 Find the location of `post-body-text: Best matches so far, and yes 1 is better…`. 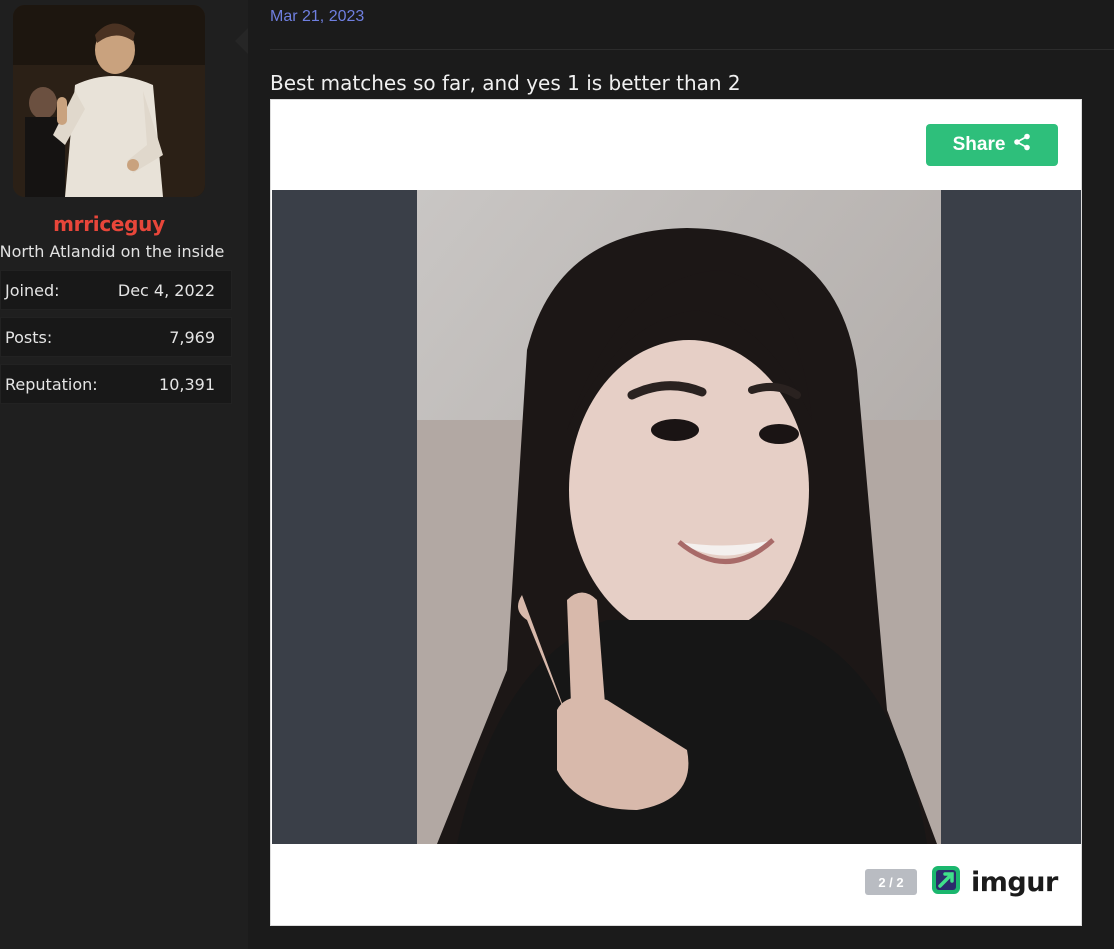

post-body-text: Best matches so far, and yes 1 is better… is located at coordinates (505, 83).